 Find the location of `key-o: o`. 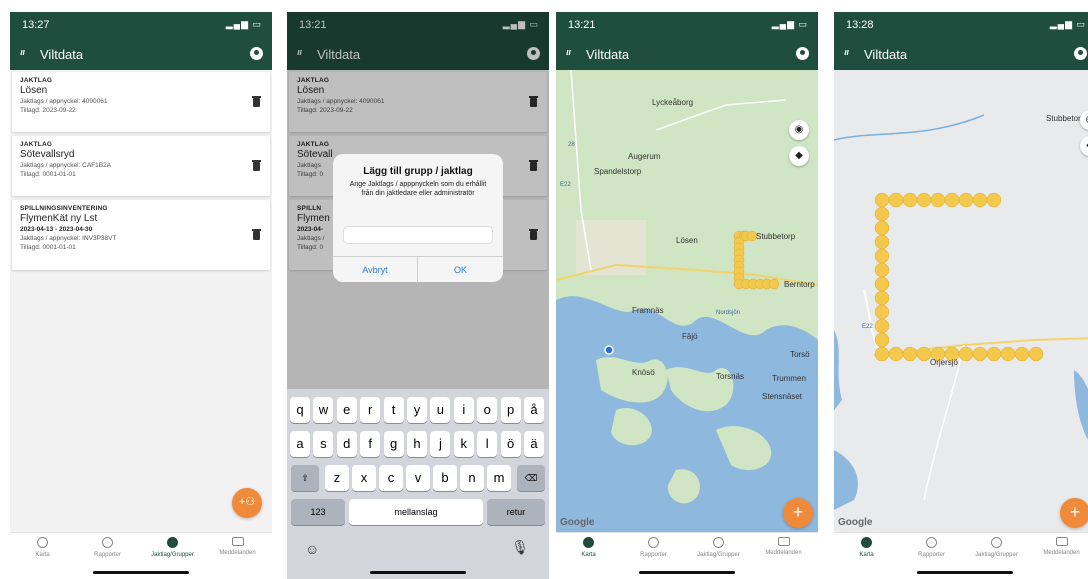

key-o: o is located at coordinates (487, 410).